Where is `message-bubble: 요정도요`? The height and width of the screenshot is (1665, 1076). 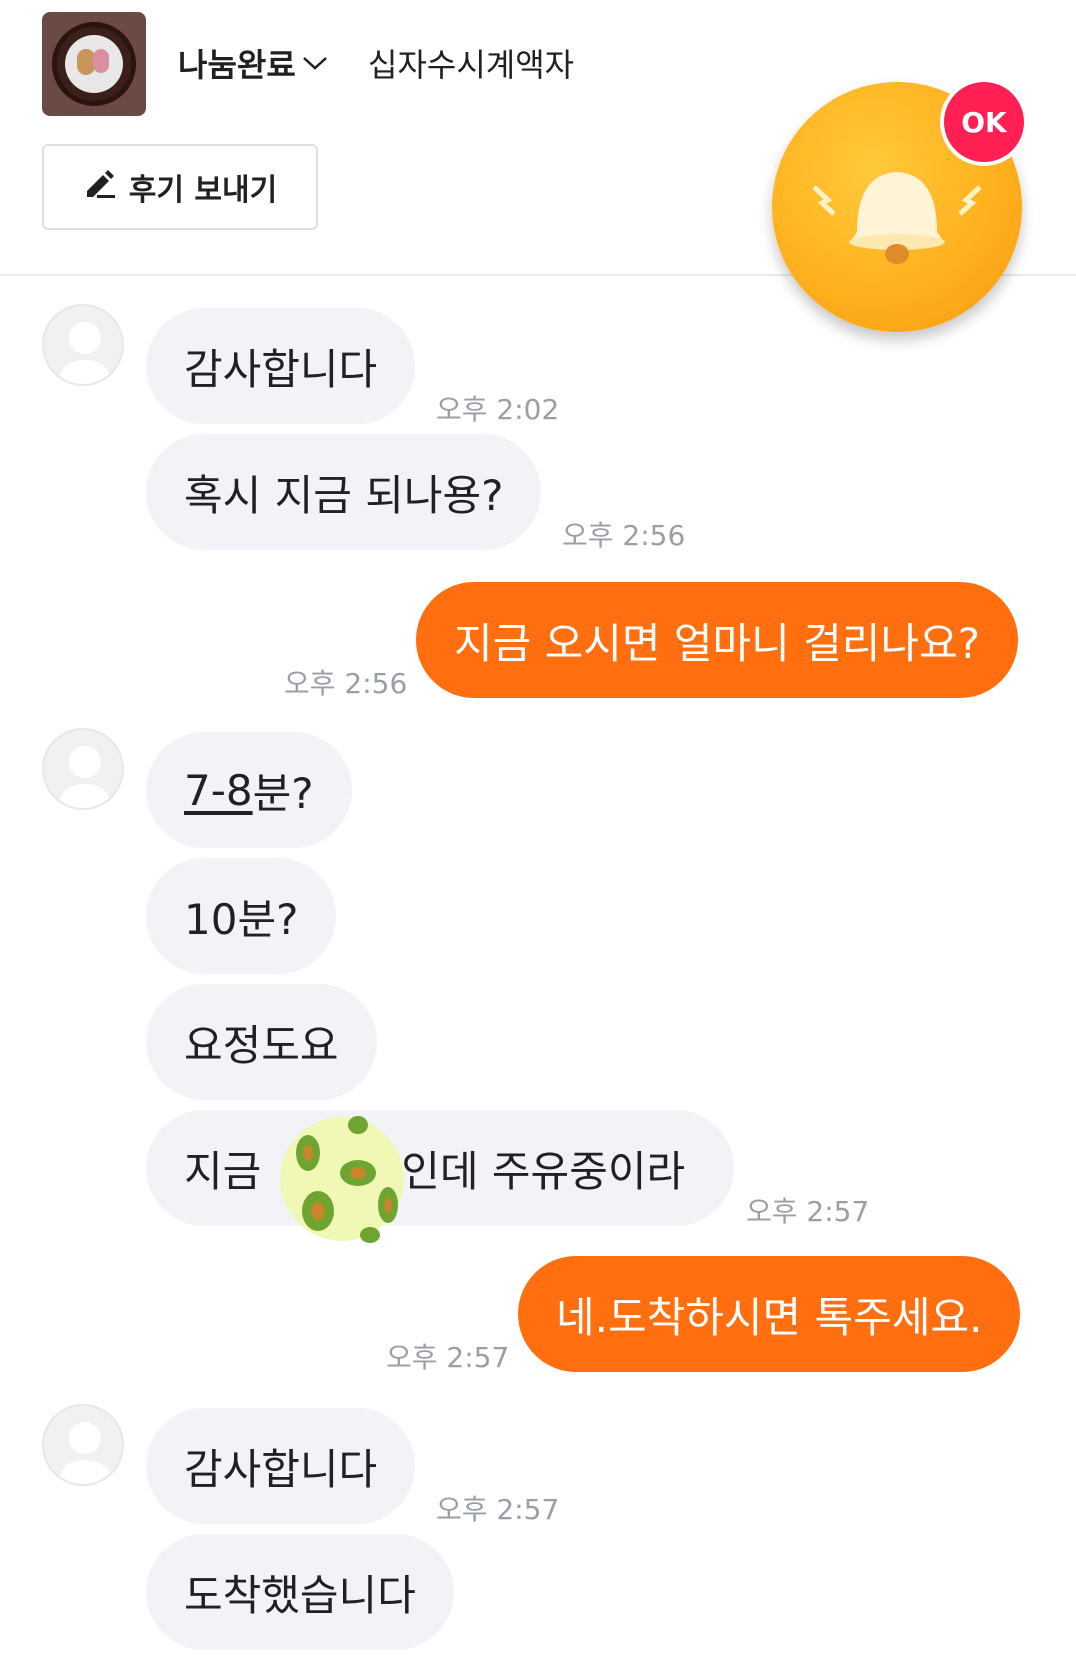
message-bubble: 요정도요 is located at coordinates (261, 1042).